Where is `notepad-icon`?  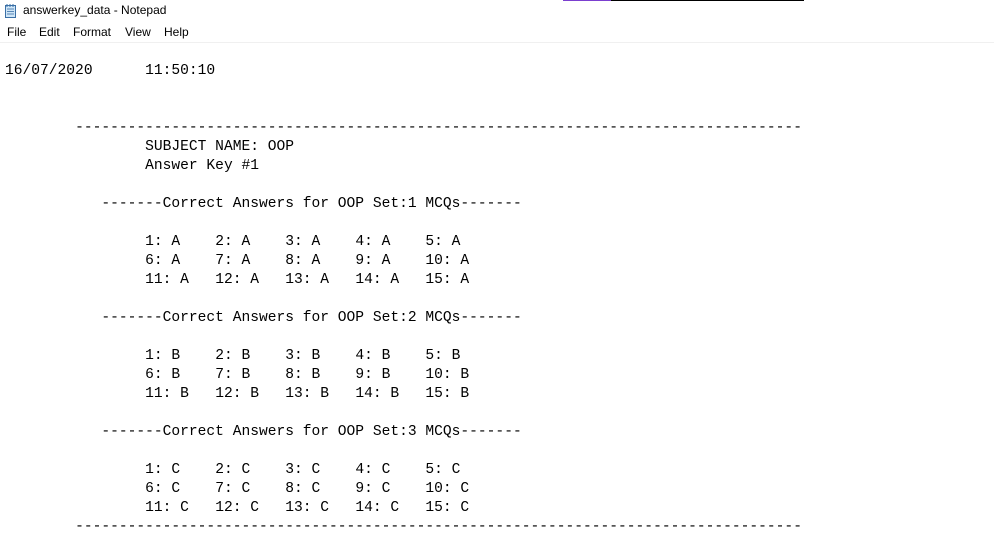
notepad-icon is located at coordinates (10, 11).